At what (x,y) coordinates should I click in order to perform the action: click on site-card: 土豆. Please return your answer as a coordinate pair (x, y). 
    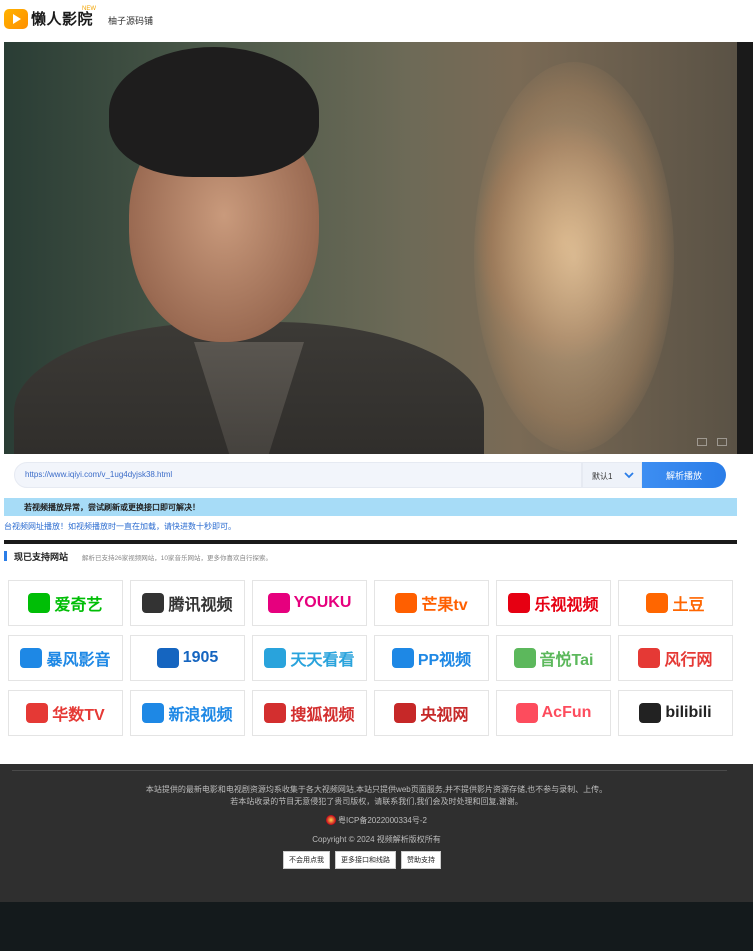
    Looking at the image, I should click on (675, 603).